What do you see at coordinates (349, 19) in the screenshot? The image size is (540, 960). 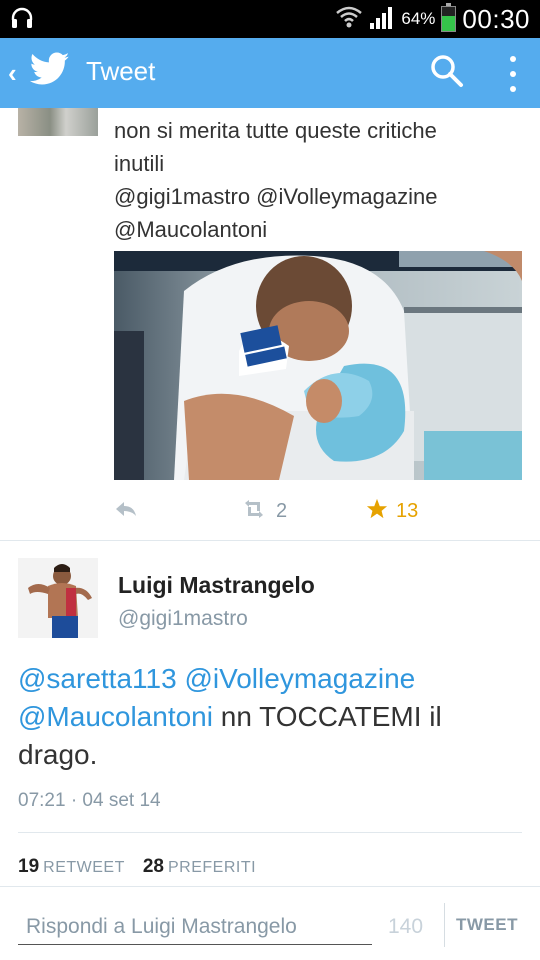 I see `wifi-icon` at bounding box center [349, 19].